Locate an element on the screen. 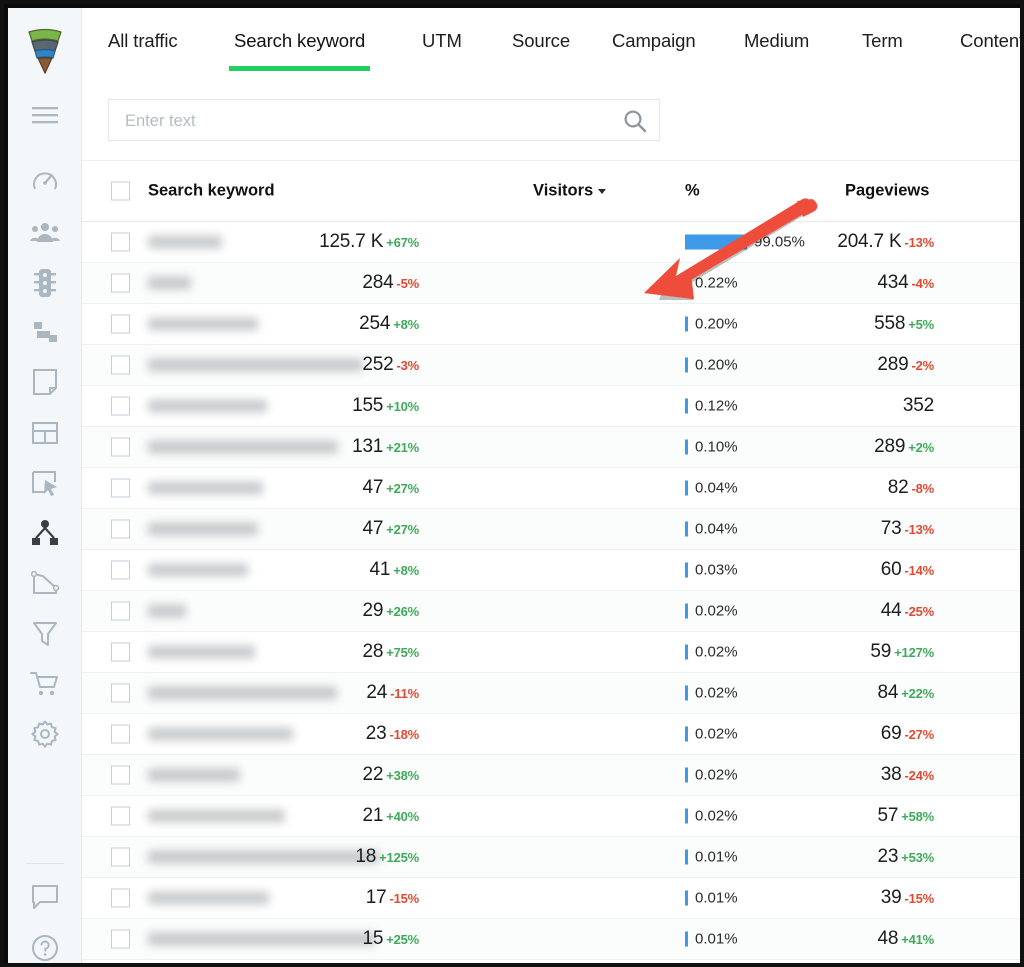 Image resolution: width=1024 pixels, height=967 pixels. layout-icon is located at coordinates (45, 433).